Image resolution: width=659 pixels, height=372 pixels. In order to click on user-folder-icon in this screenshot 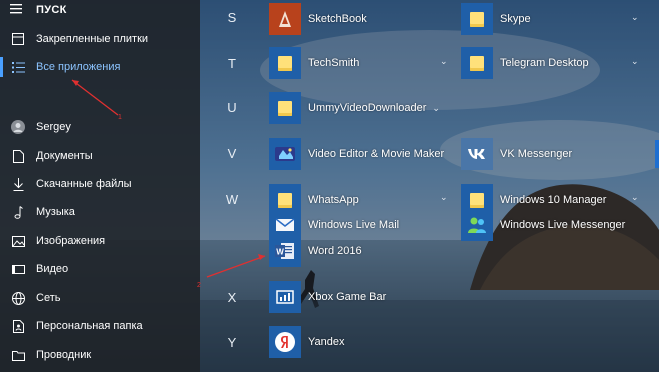, I will do `click(18, 326)`.